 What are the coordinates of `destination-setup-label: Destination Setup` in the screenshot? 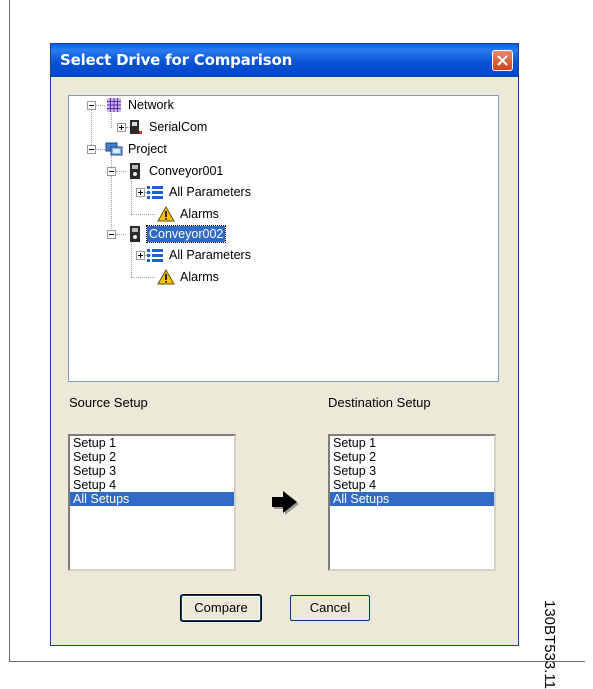 It's located at (379, 402).